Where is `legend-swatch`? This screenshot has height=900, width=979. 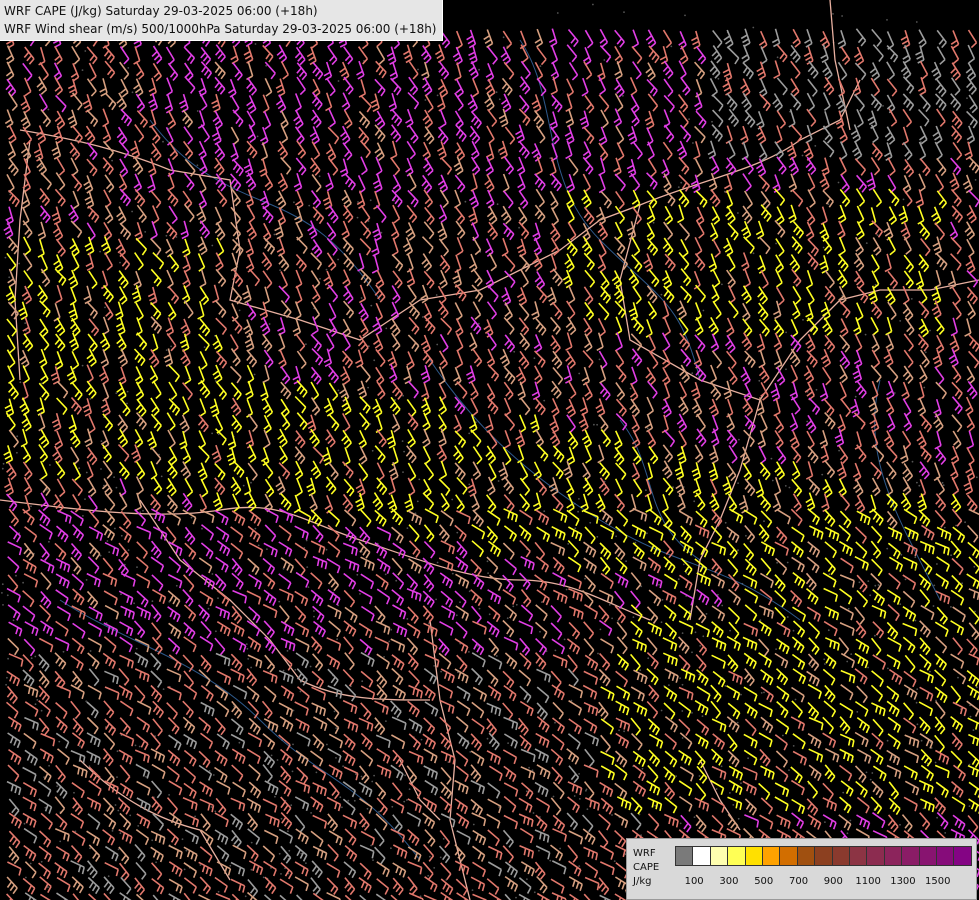
legend-swatch is located at coordinates (701, 856).